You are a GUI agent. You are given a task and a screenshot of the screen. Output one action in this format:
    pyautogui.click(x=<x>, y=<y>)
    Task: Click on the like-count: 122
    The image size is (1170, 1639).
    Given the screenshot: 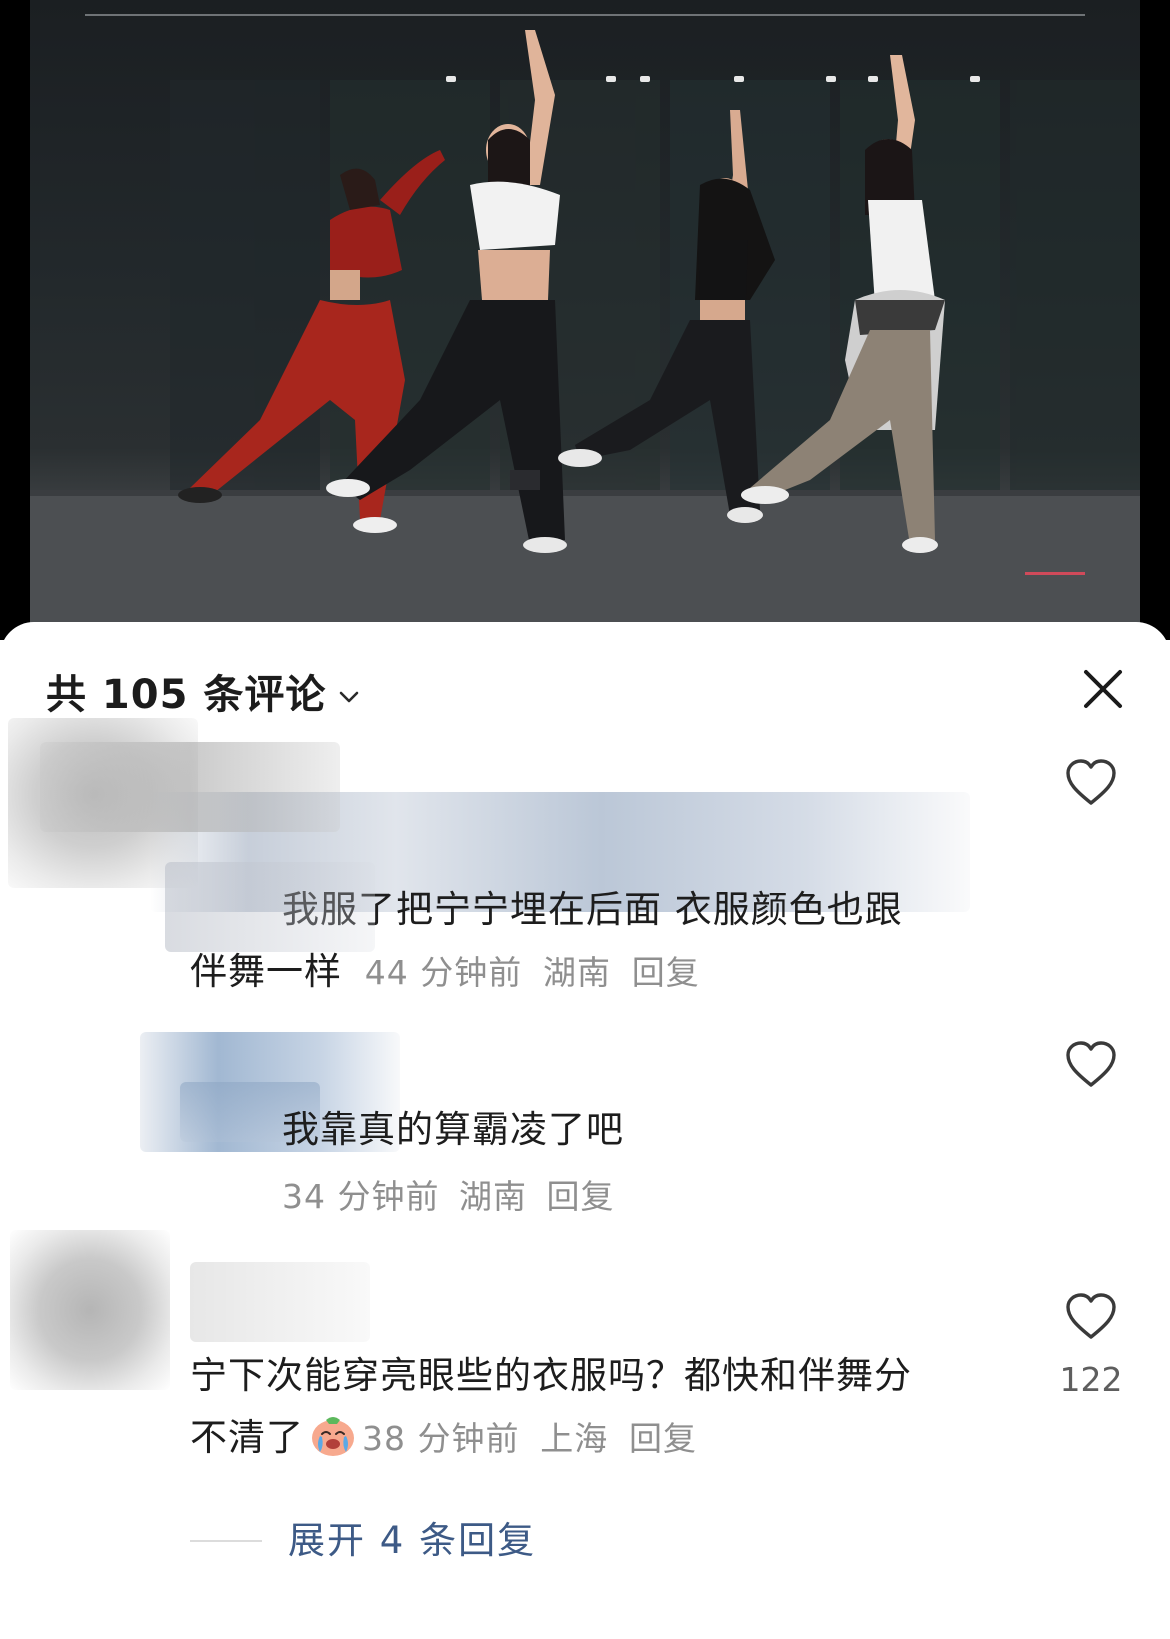 What is the action you would take?
    pyautogui.click(x=1091, y=1379)
    